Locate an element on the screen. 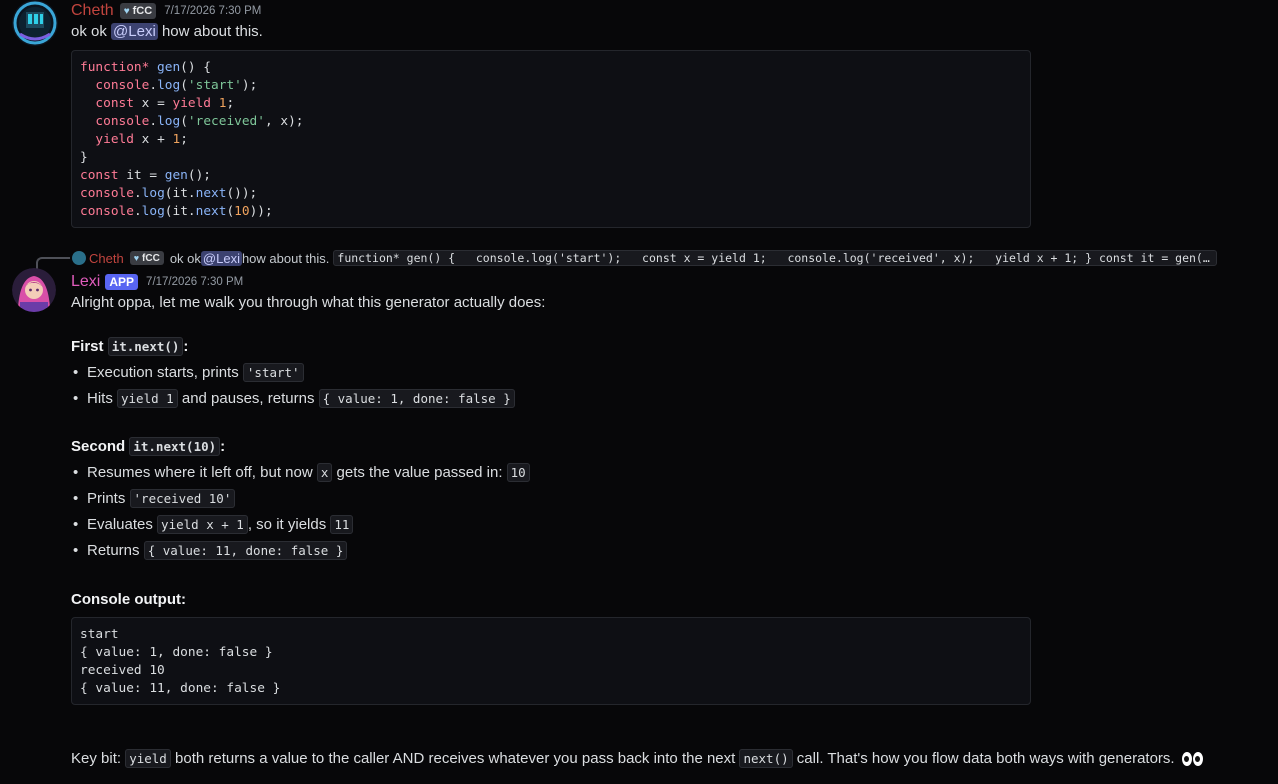 This screenshot has height=784, width=1278. inline-code: { value: 11, done: false } is located at coordinates (245, 550).